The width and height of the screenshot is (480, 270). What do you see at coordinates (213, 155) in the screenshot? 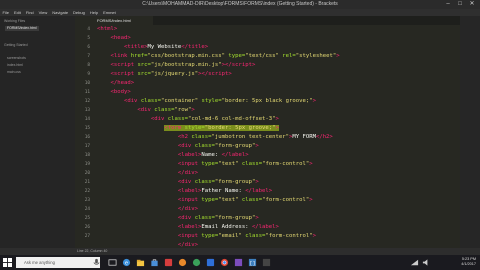
I see `code-line: <label>Name: </label>` at bounding box center [213, 155].